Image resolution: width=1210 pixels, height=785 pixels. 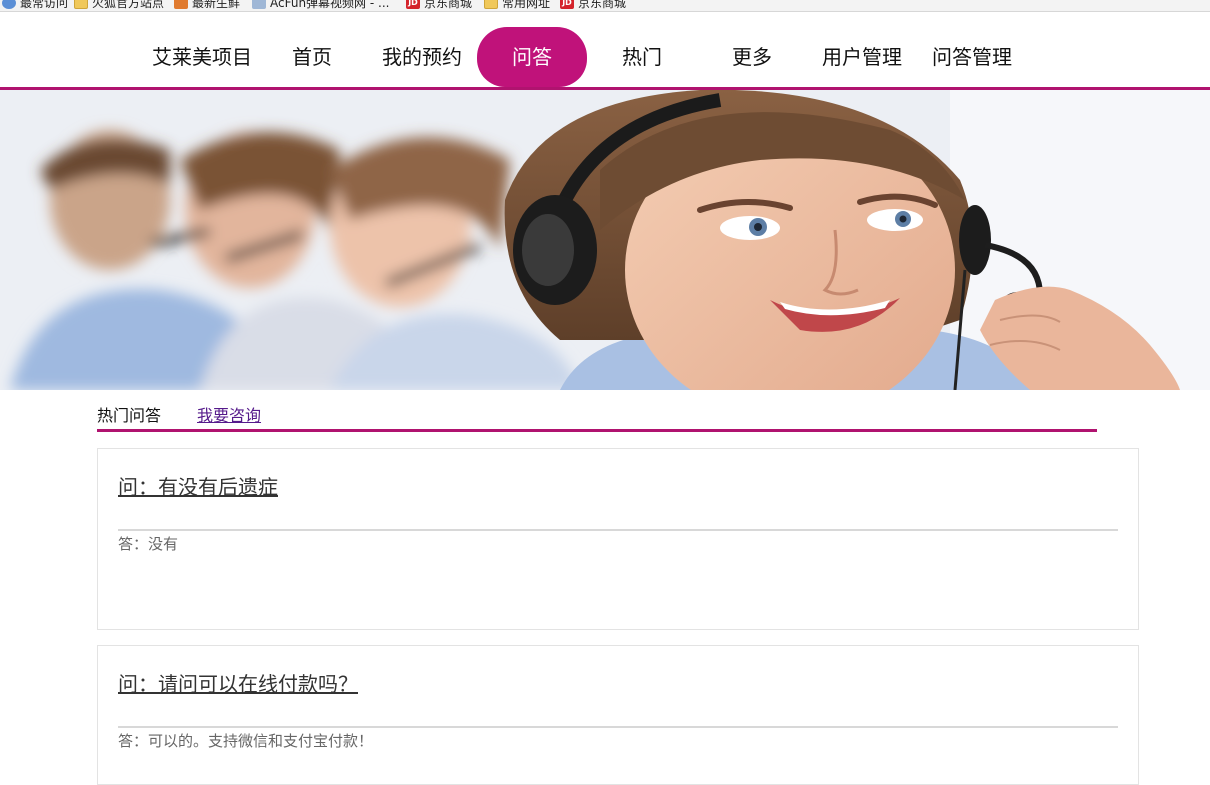 I want to click on bookmark-item: 最新生鲜, so click(x=207, y=5).